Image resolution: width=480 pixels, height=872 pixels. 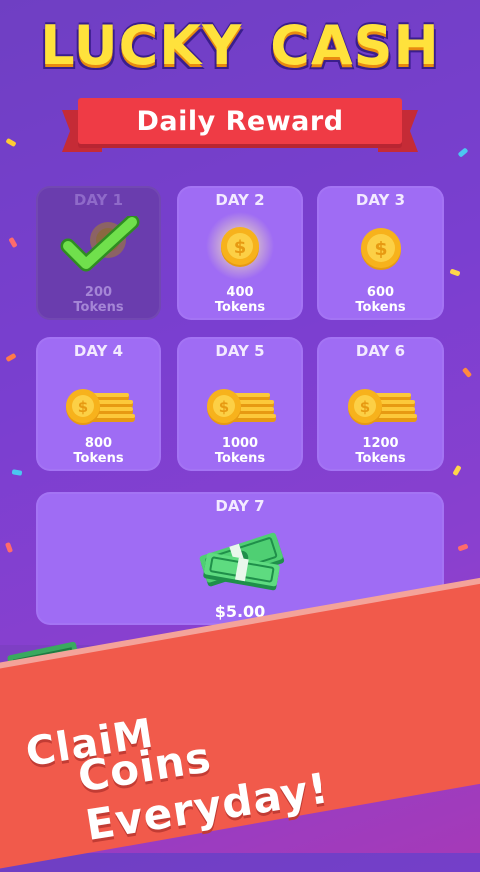 I want to click on day-label: DAY 6, so click(x=380, y=351).